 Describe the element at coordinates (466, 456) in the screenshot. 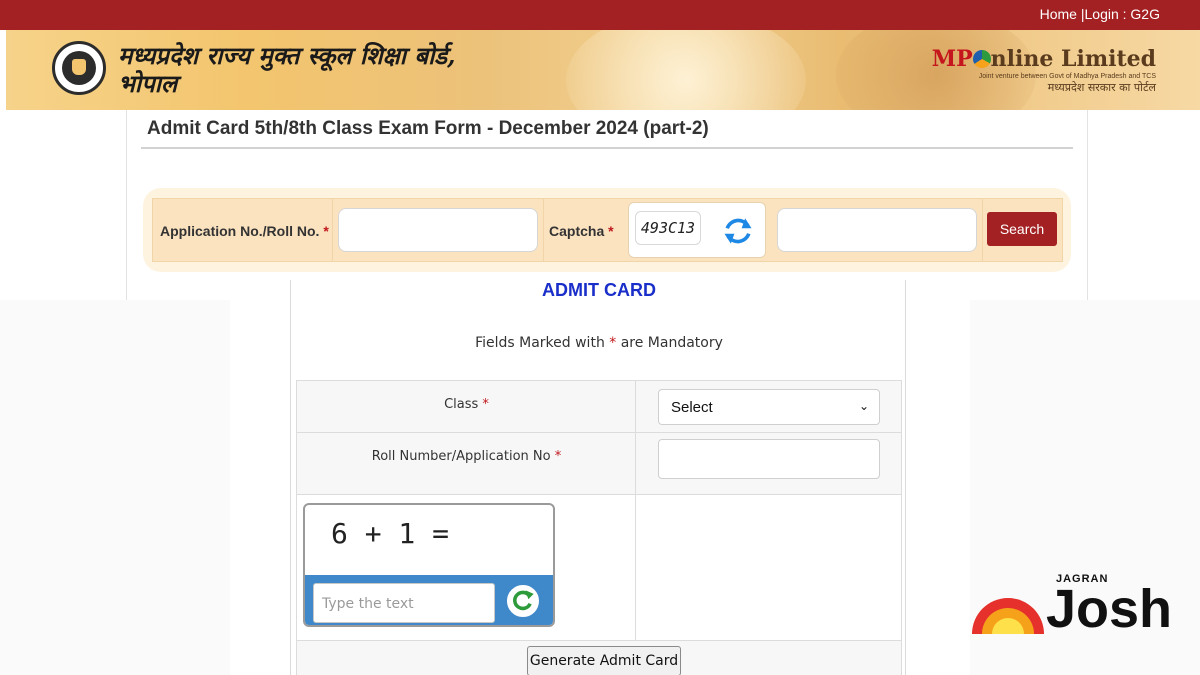

I see `roll-label: Roll Number/Application No *` at that location.